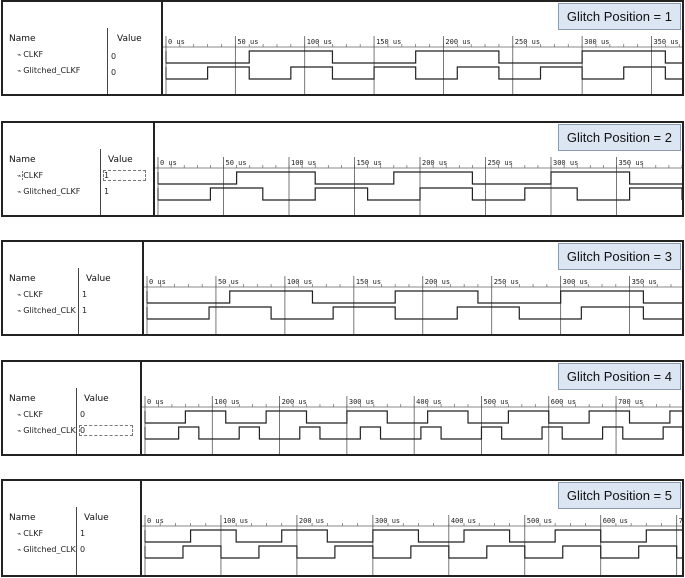  I want to click on tick-label: 7, so click(680, 521).